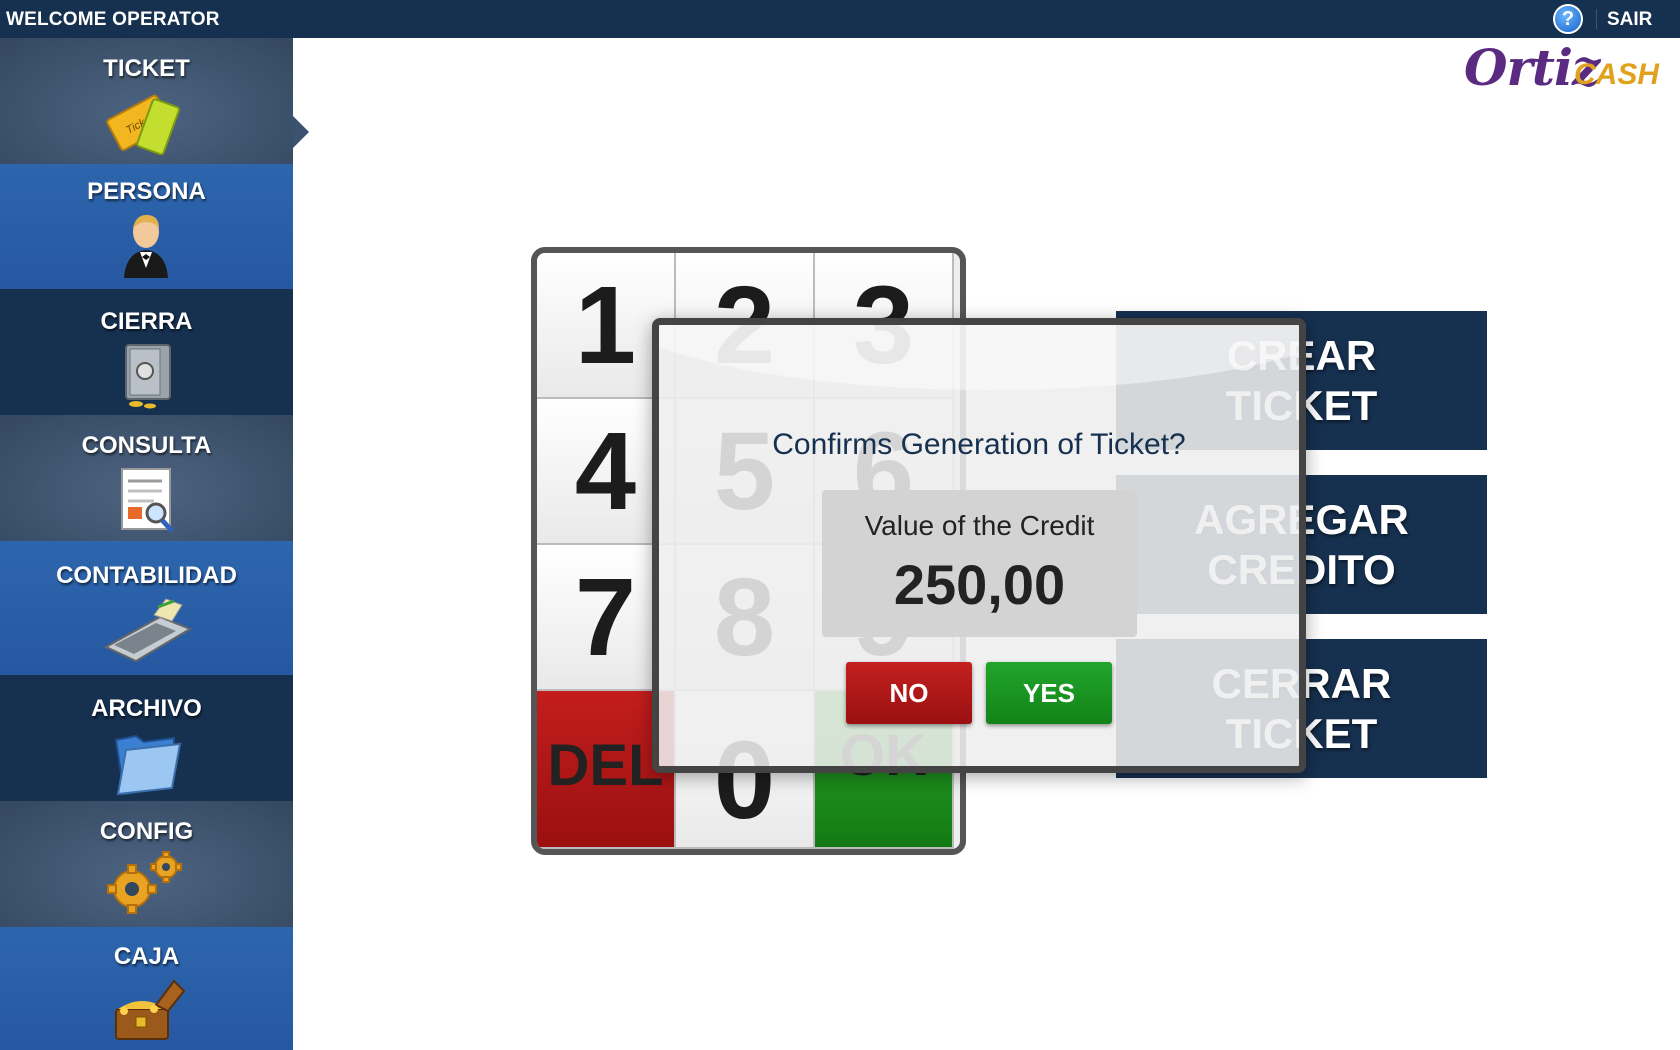  What do you see at coordinates (146, 831) in the screenshot?
I see `sidebar-item-label: CONFIG` at bounding box center [146, 831].